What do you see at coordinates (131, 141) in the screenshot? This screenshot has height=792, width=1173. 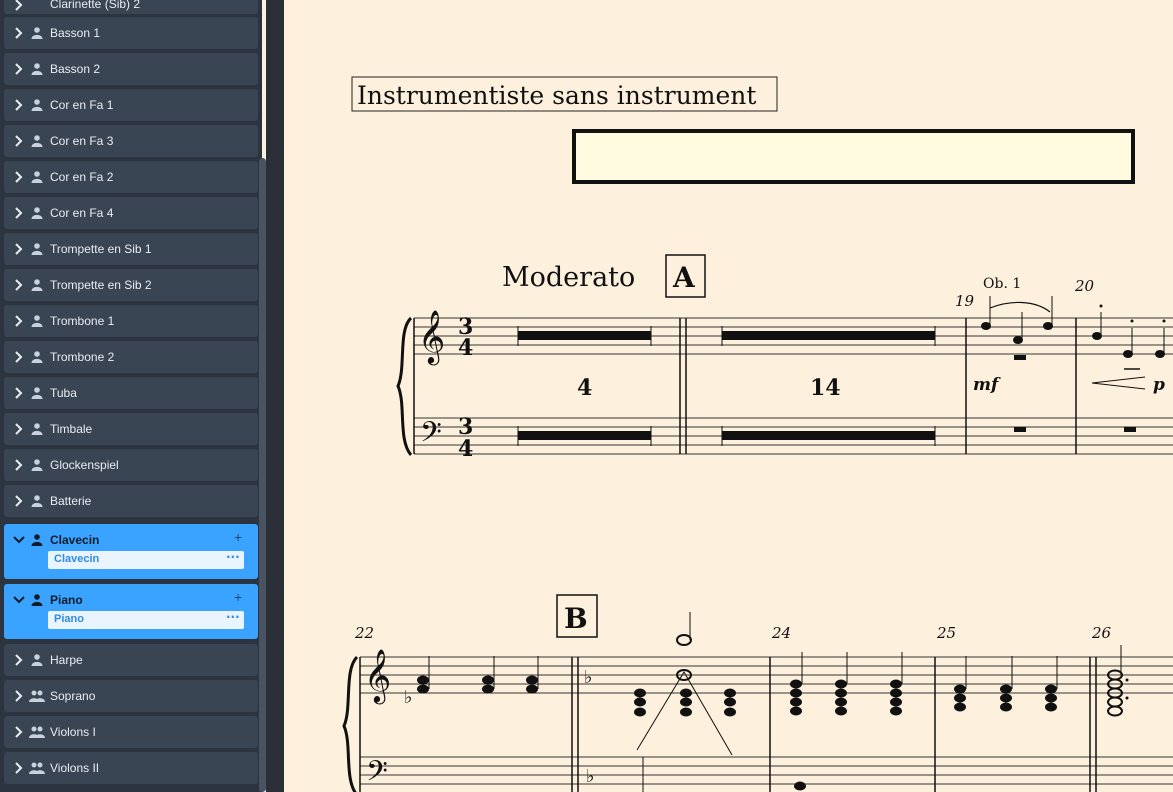 I see `instrument-card: Cor en Fa 3` at bounding box center [131, 141].